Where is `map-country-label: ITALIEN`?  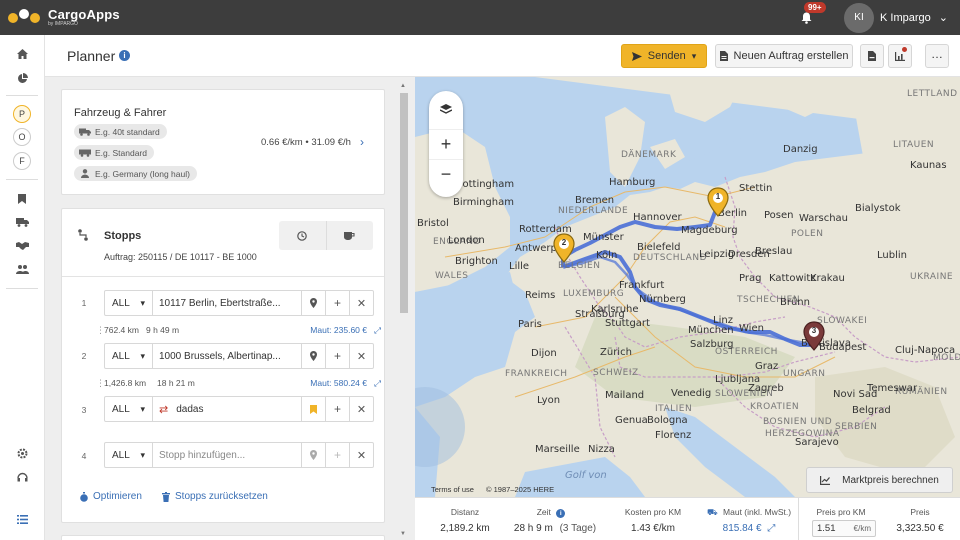
map-country-label: ITALIEN is located at coordinates (674, 409).